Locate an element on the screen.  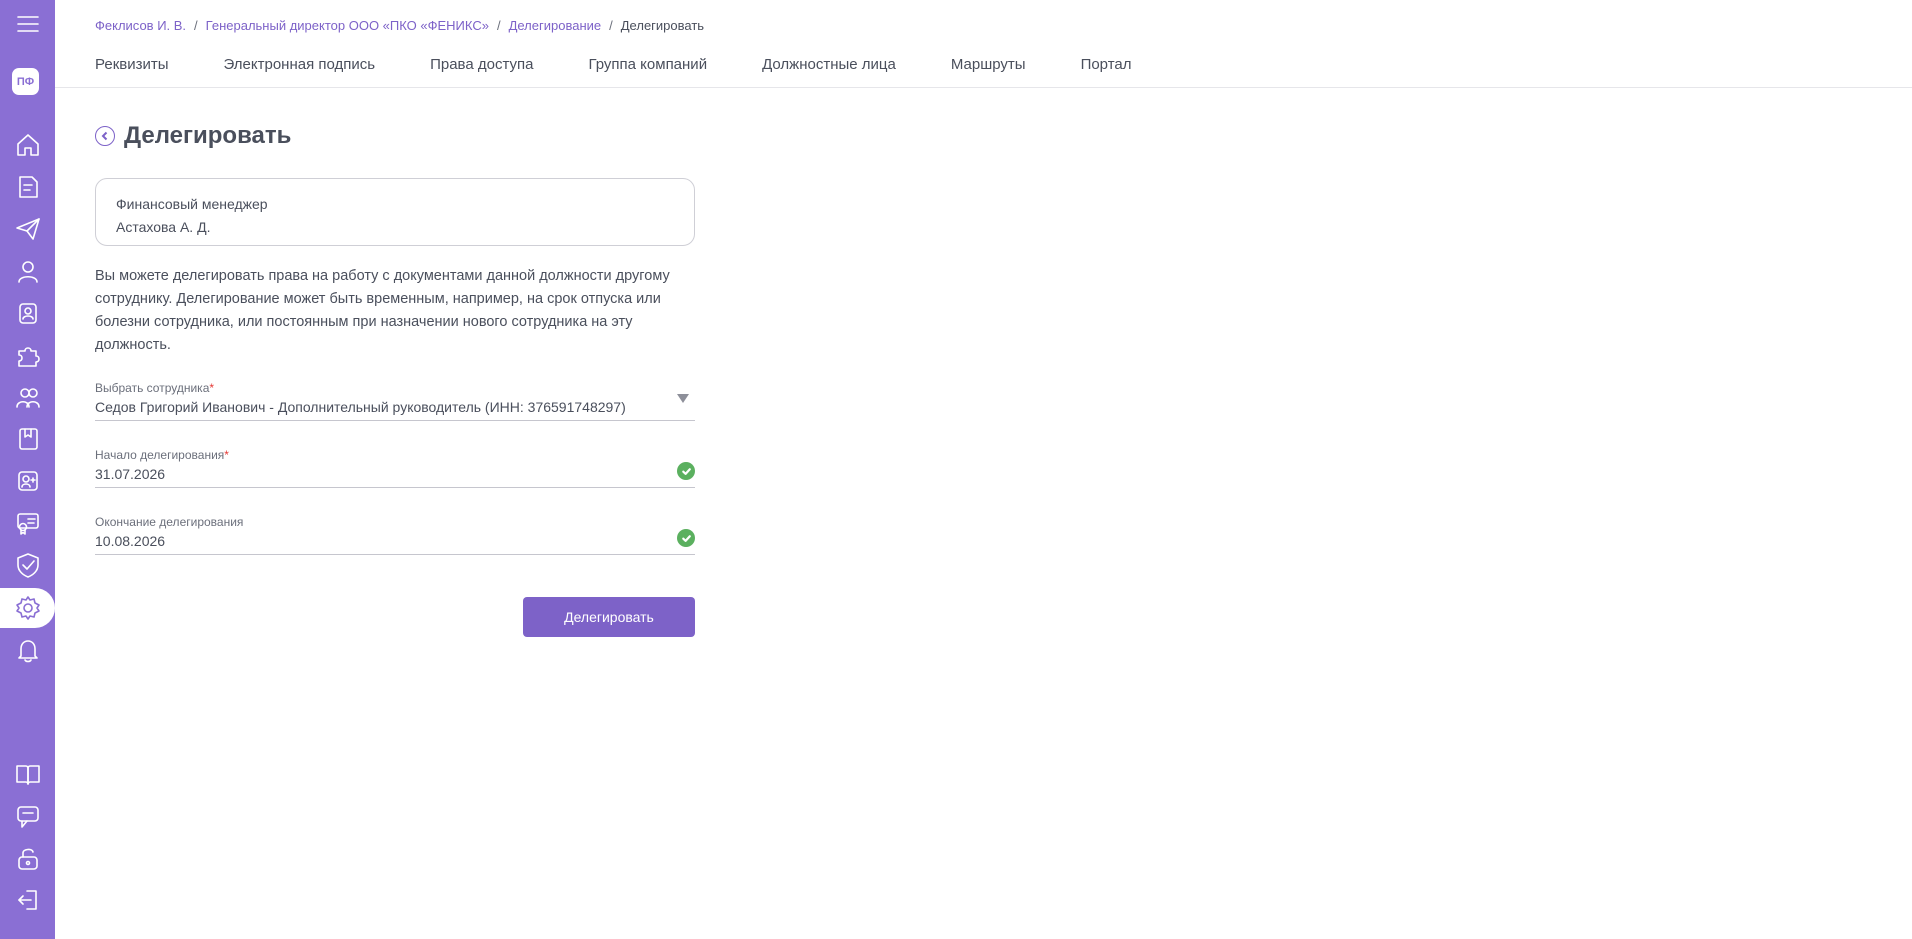
start-date-field: Начало делегирования* 31.07.2026 is located at coordinates (395, 468).